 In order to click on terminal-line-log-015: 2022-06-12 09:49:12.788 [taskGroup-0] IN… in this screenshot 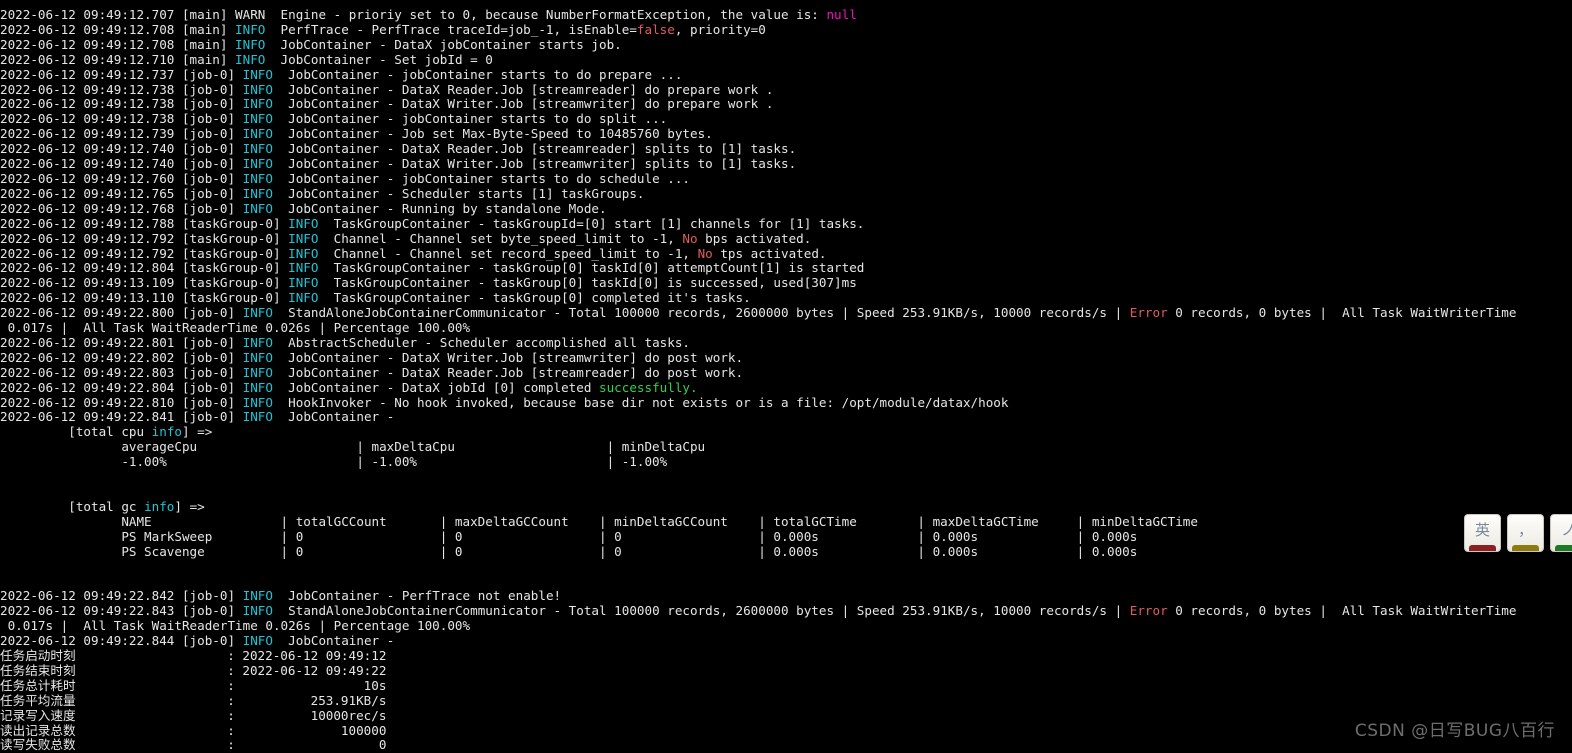, I will do `click(786, 224)`.